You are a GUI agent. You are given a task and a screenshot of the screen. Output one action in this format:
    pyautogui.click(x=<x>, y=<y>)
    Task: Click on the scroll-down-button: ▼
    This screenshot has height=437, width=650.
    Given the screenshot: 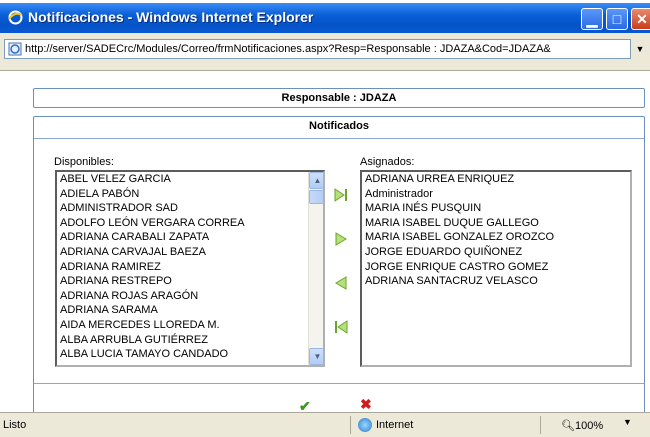 What is the action you would take?
    pyautogui.click(x=316, y=356)
    